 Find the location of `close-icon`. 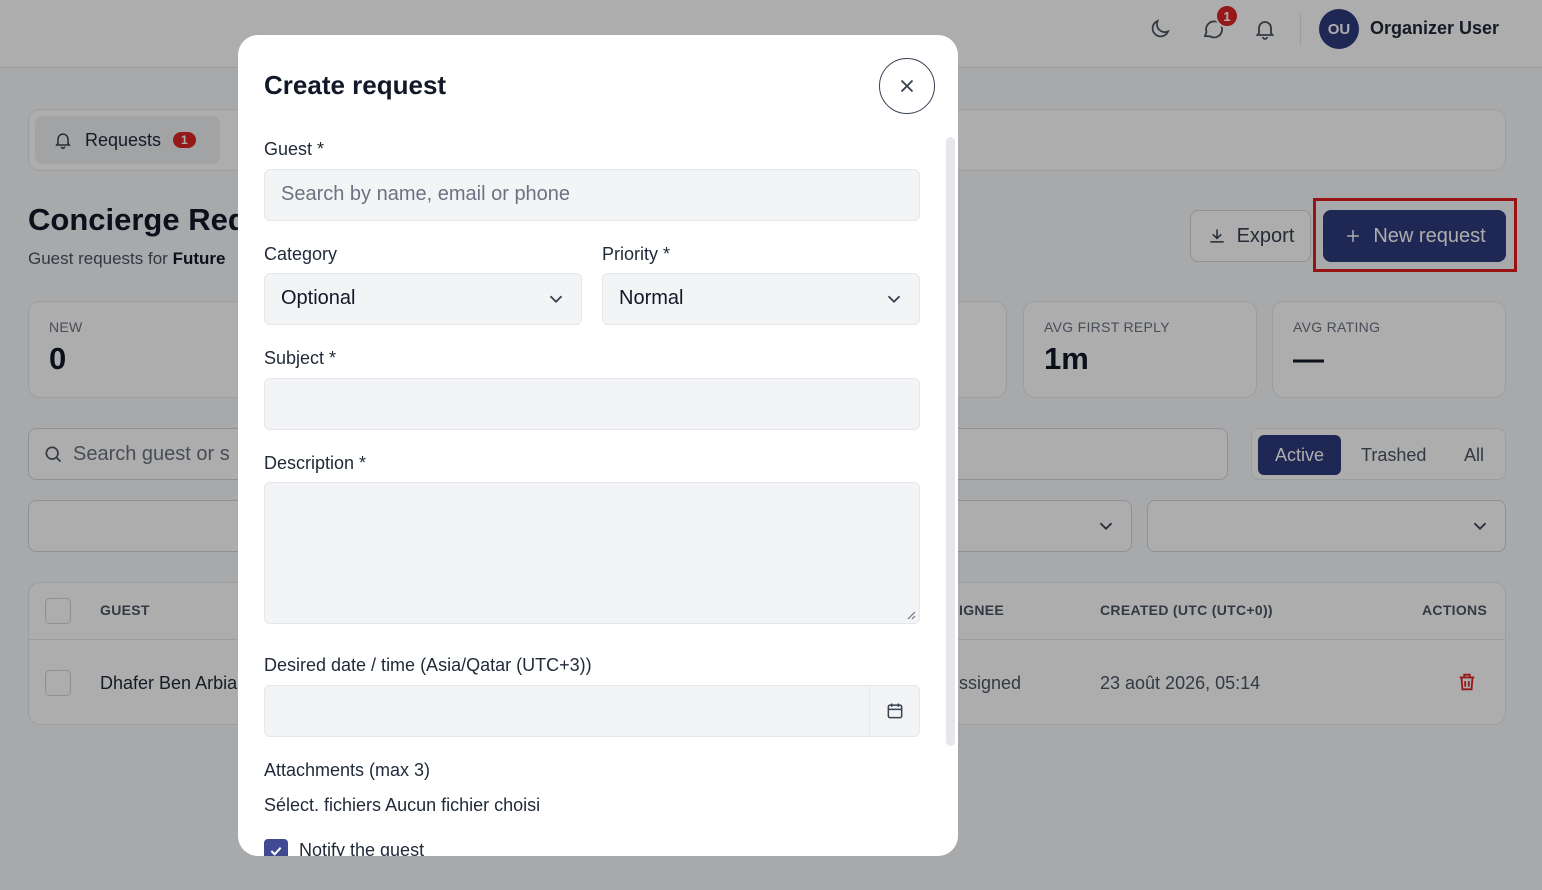

close-icon is located at coordinates (907, 86).